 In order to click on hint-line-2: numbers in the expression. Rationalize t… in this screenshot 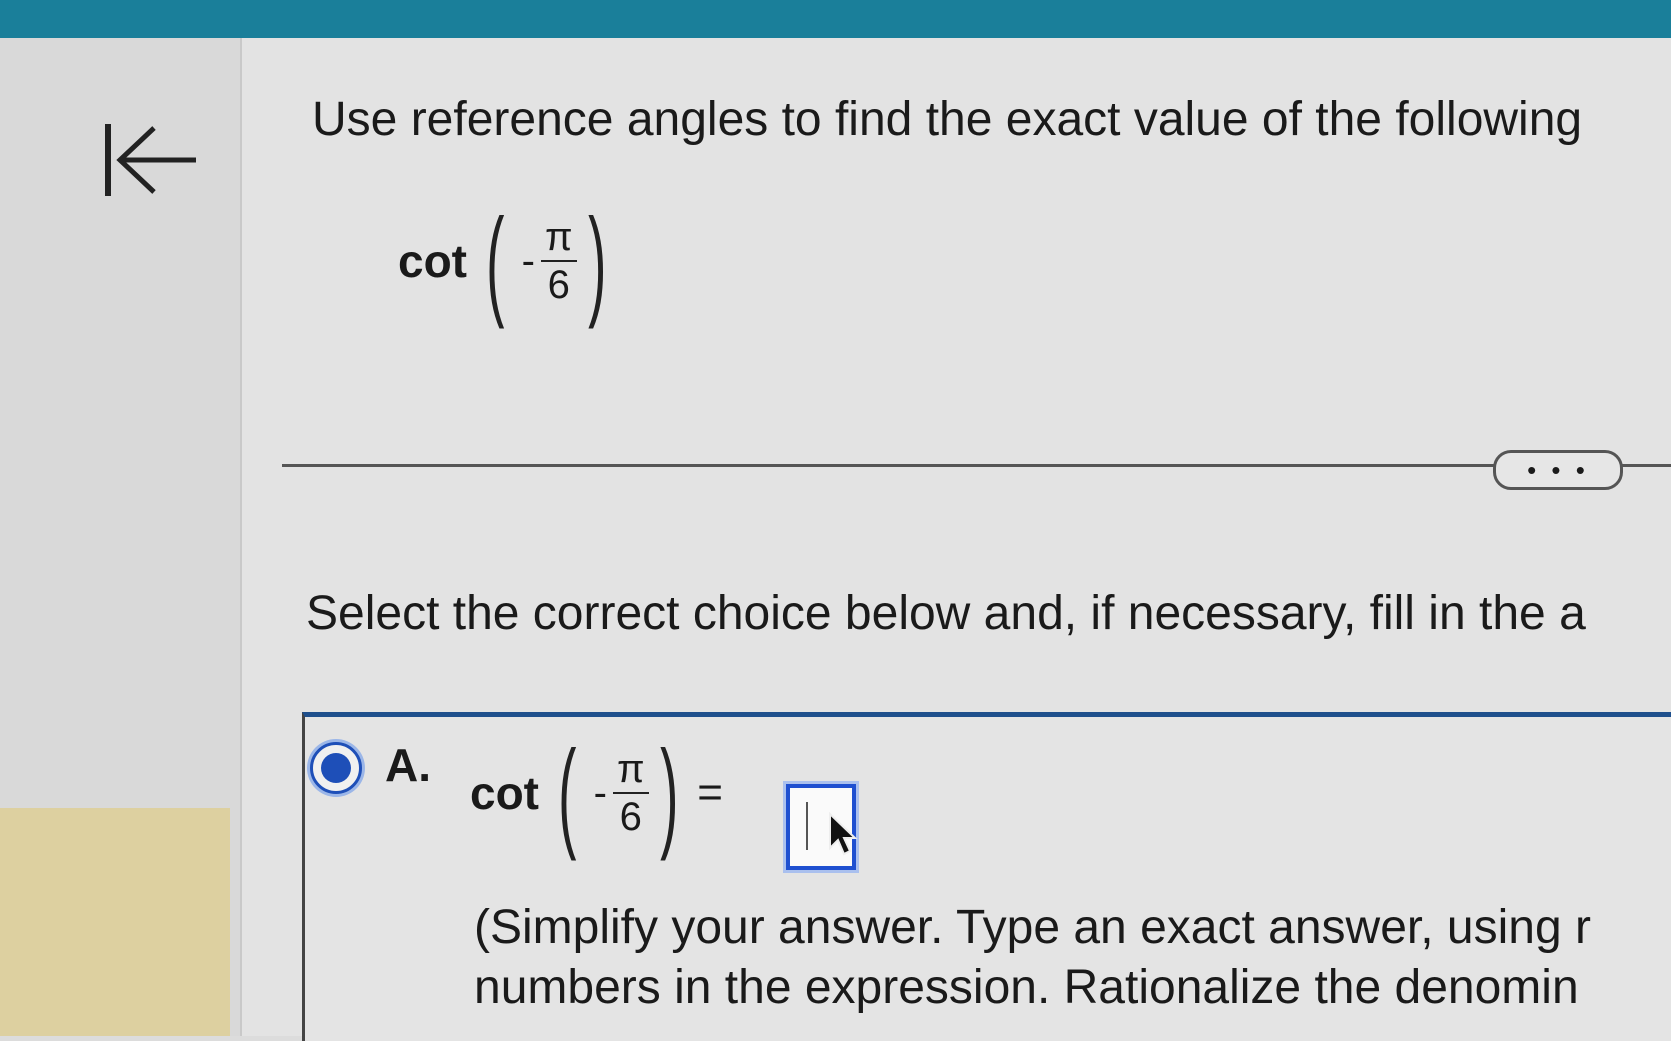, I will do `click(1026, 987)`.